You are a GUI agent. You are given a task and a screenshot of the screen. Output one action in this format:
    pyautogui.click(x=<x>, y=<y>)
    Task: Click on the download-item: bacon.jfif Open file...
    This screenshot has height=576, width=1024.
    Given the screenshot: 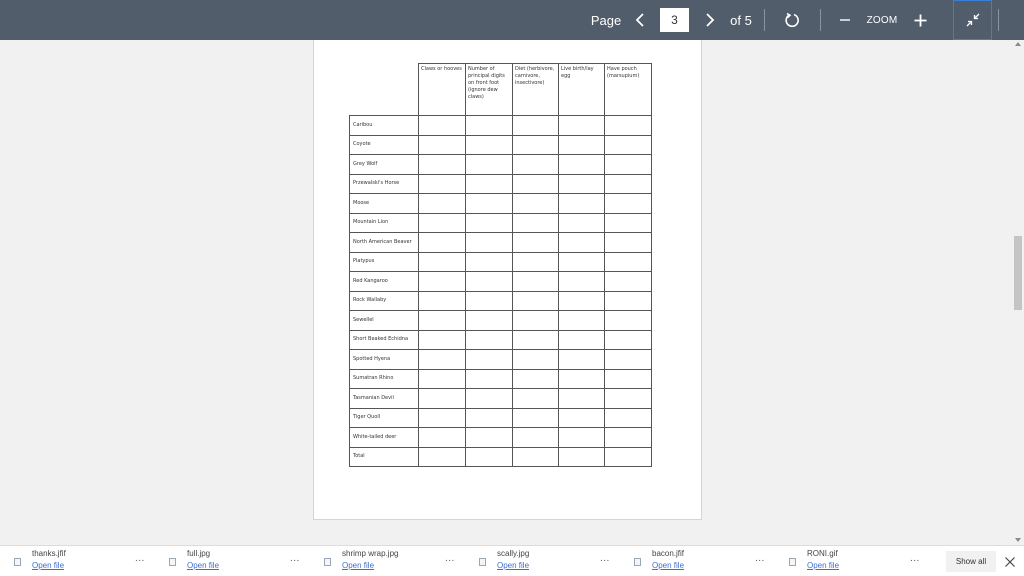 What is the action you would take?
    pyautogui.click(x=697, y=561)
    